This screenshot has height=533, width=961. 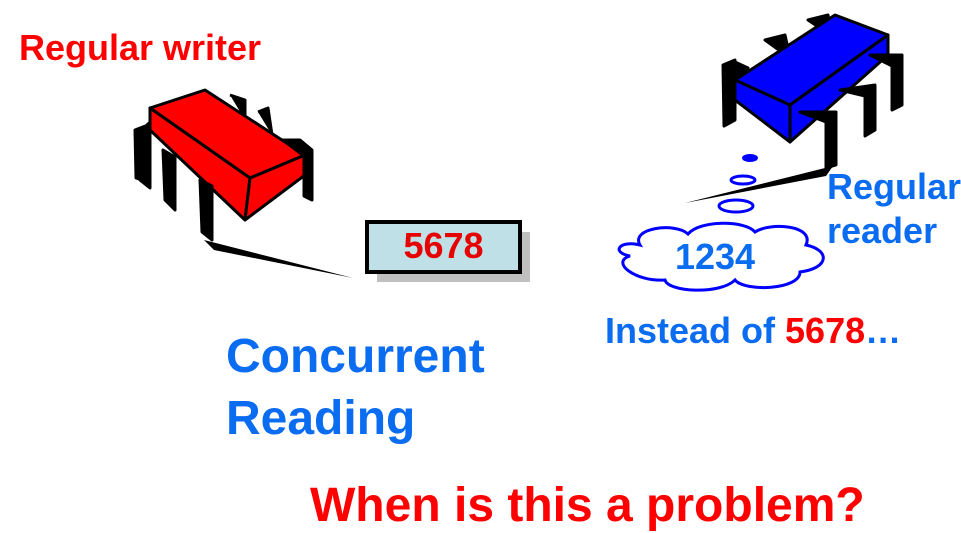 What do you see at coordinates (140, 47) in the screenshot?
I see `writer-label: Regular writer` at bounding box center [140, 47].